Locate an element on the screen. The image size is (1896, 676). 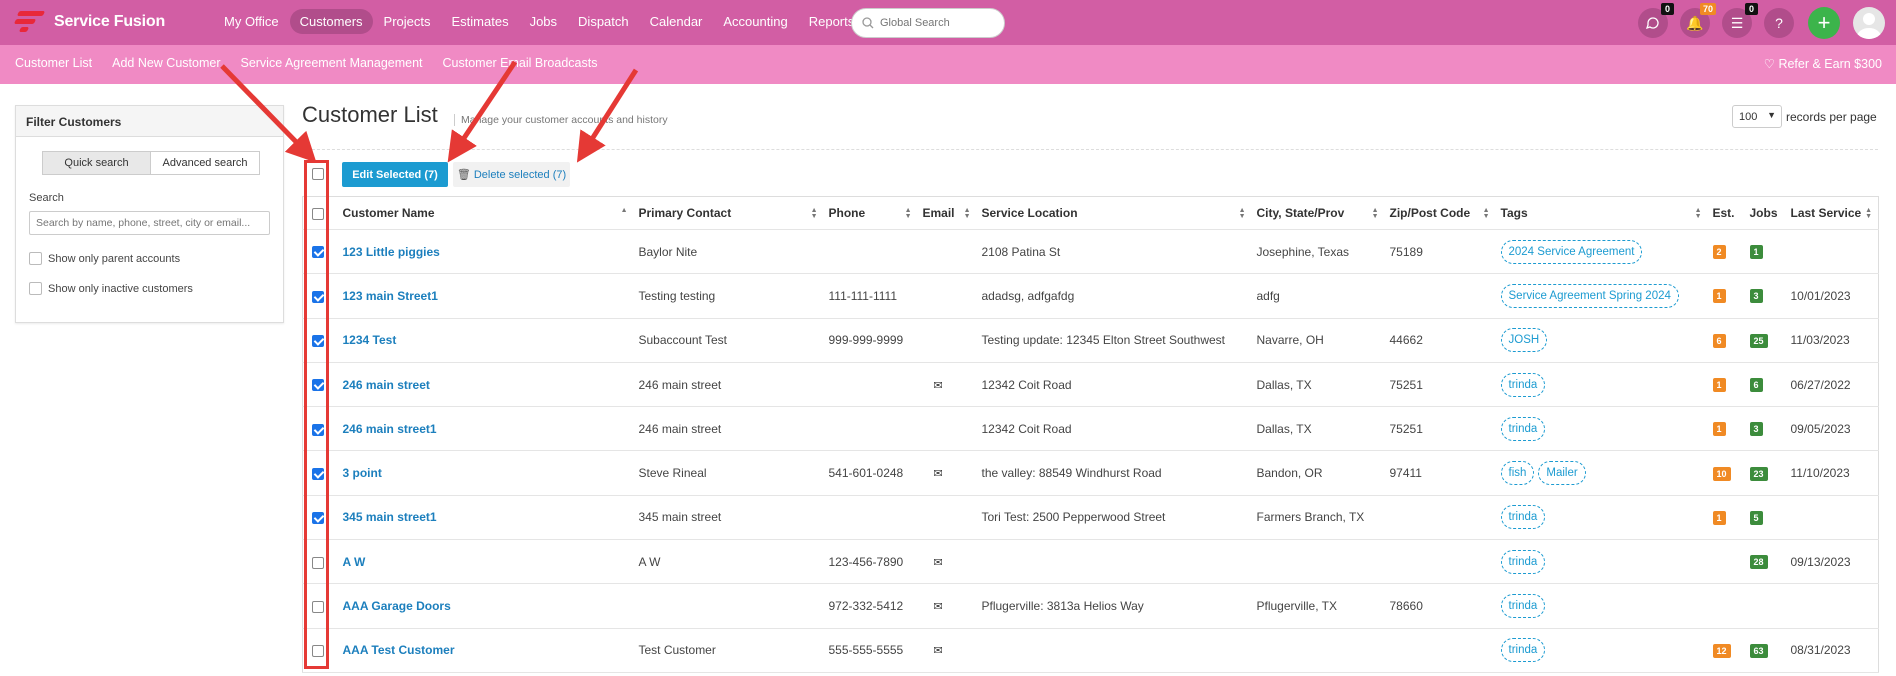
jobs-count-badge: 6 is located at coordinates (1756, 385).